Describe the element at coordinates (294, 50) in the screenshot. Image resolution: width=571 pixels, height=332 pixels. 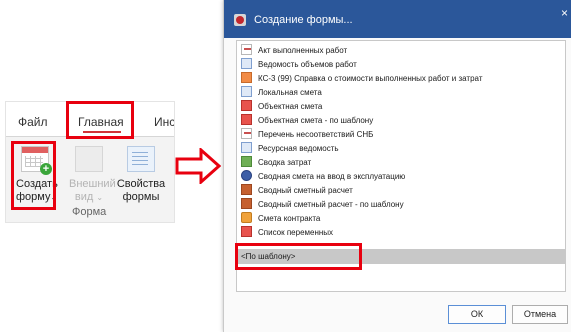
I see `list-item: Акт выполненных работ` at that location.